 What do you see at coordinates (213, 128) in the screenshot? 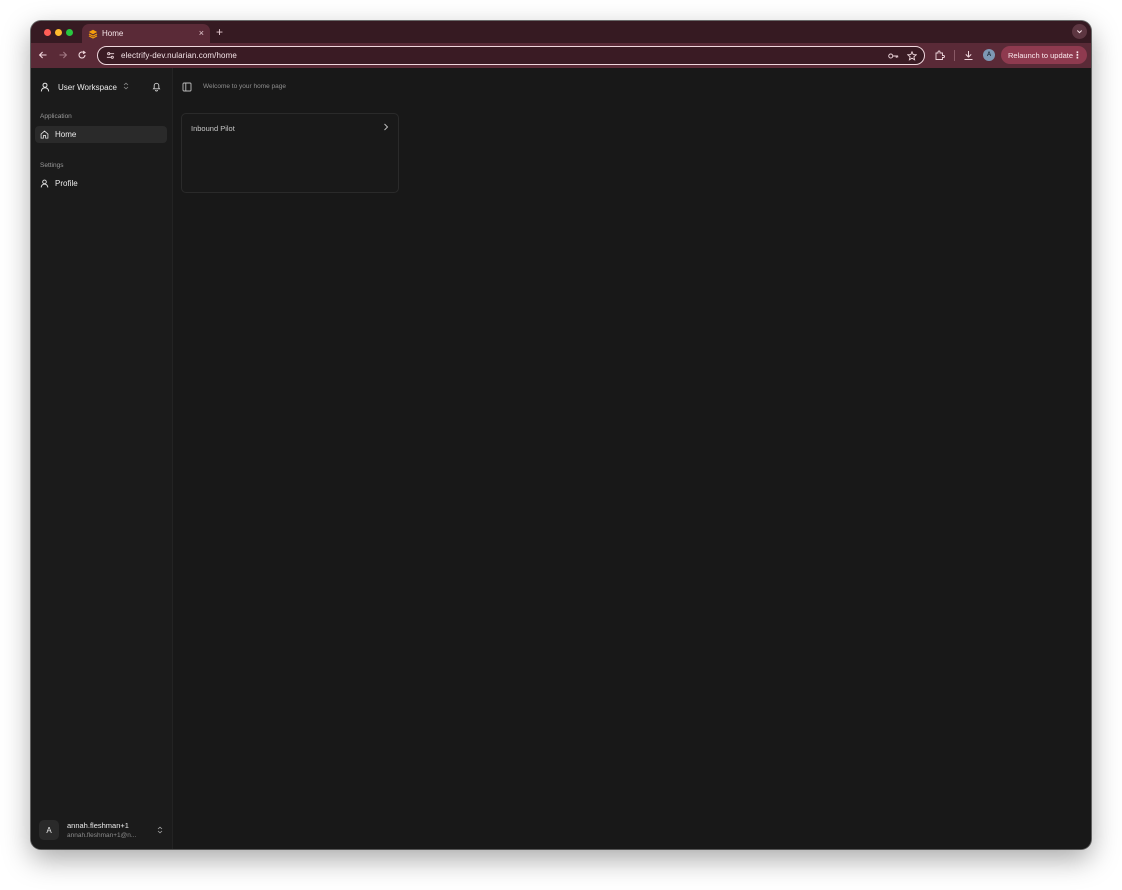
I see `card-title: Inbound Pilot` at bounding box center [213, 128].